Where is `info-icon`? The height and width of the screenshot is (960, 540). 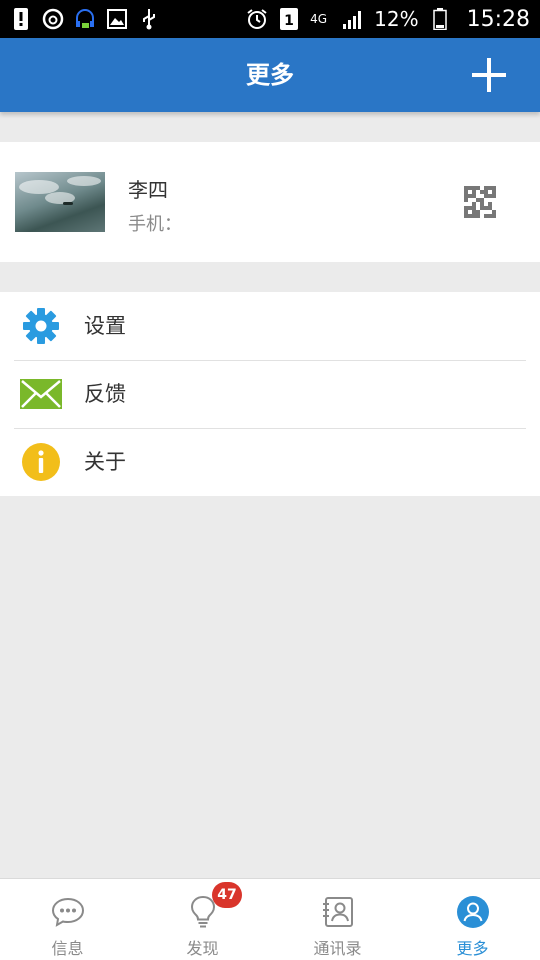 info-icon is located at coordinates (41, 462).